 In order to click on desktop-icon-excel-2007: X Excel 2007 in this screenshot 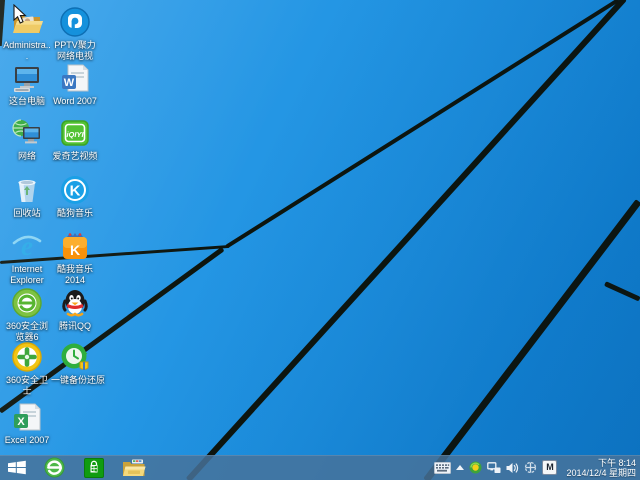, I will do `click(27, 423)`.